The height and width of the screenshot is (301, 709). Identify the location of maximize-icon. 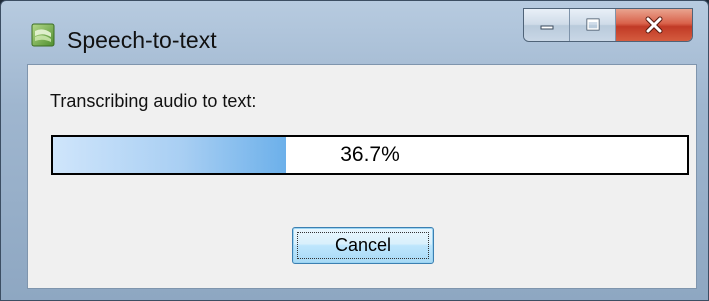
(592, 24).